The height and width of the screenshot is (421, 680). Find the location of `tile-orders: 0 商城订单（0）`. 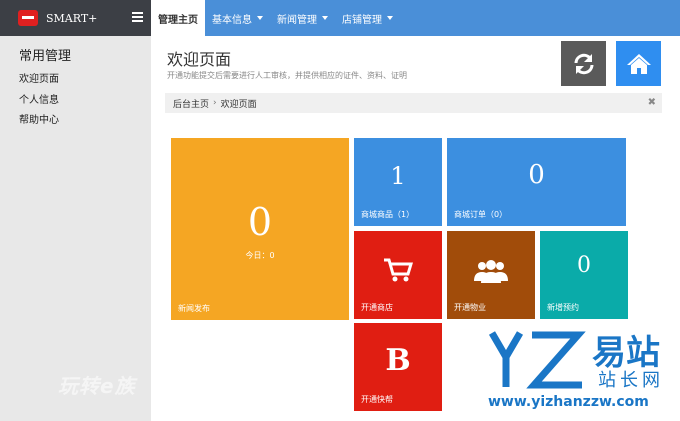

tile-orders: 0 商城订单（0） is located at coordinates (536, 182).